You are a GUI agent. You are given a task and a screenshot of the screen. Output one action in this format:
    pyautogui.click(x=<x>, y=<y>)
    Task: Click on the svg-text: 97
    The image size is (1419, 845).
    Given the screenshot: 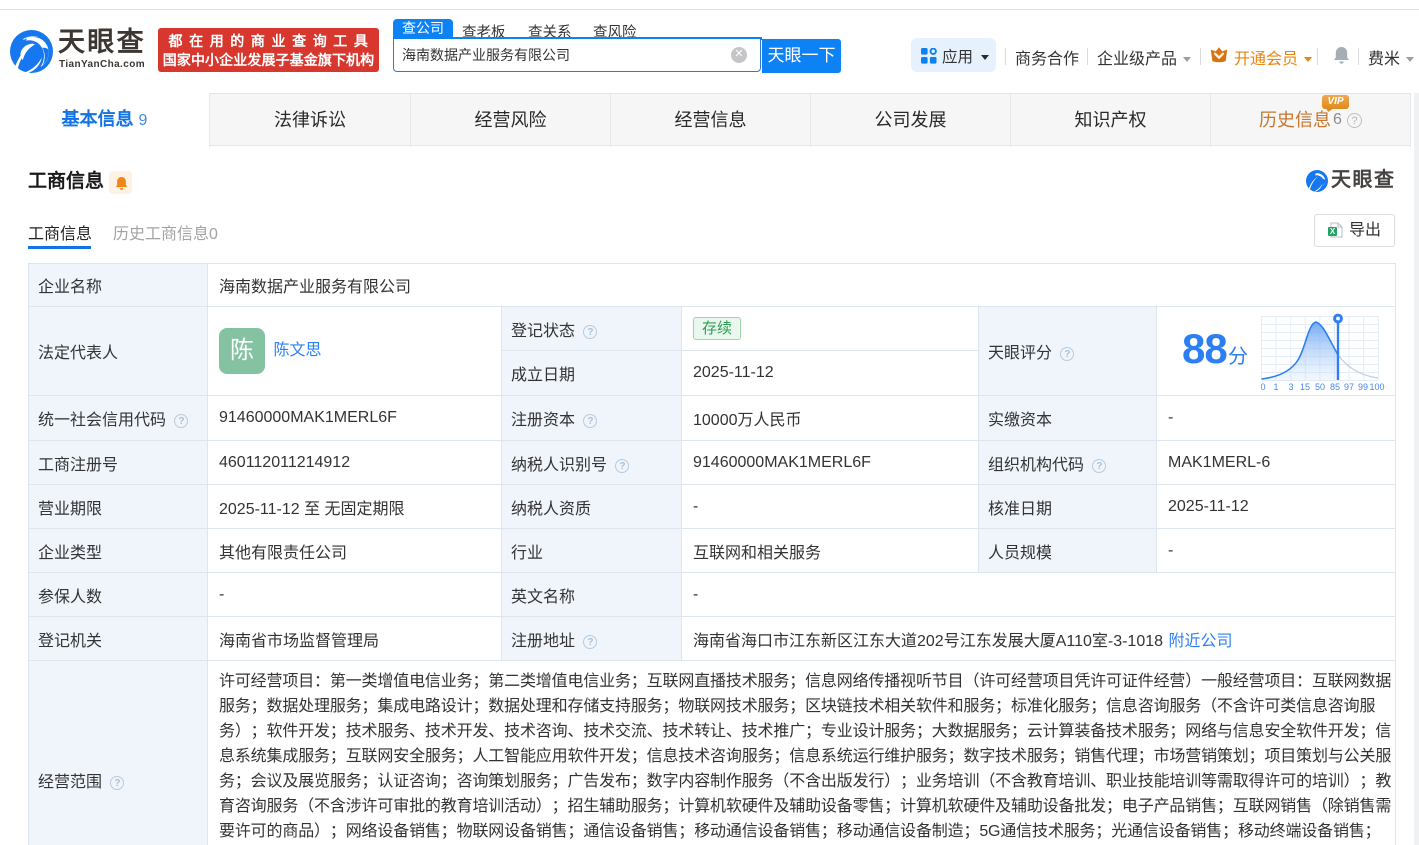 What is the action you would take?
    pyautogui.click(x=1349, y=387)
    